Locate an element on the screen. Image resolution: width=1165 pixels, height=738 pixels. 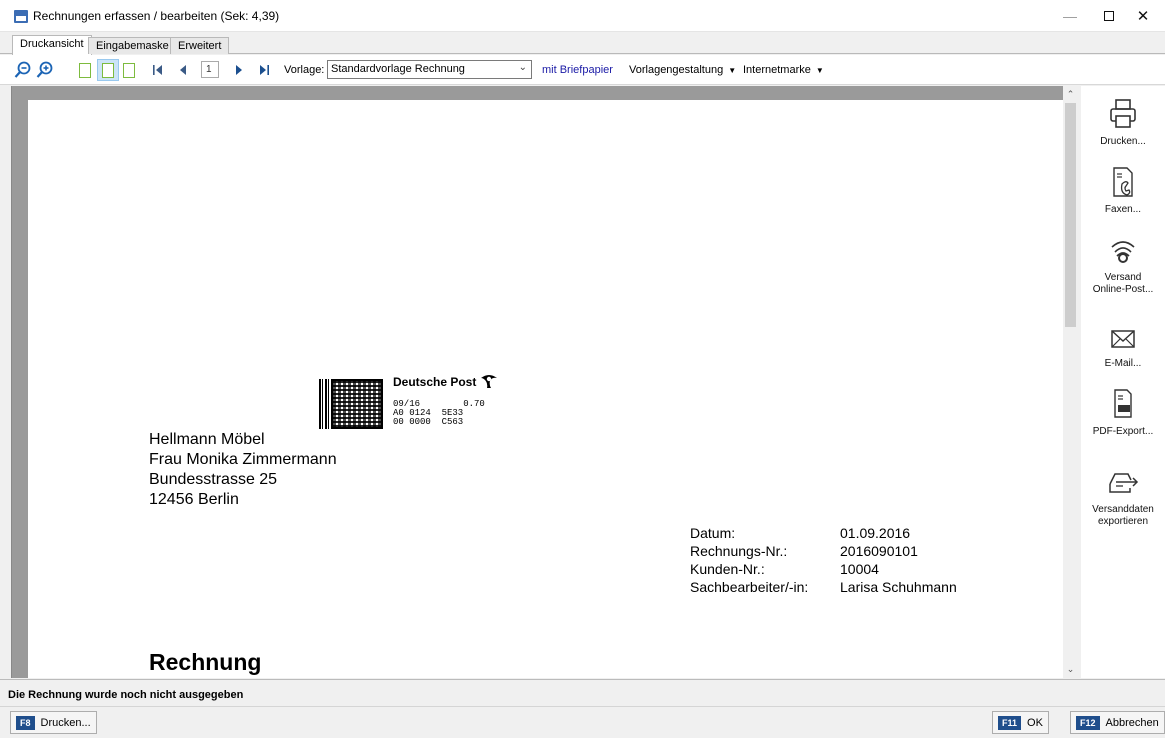
previous-page-icon is located at coordinates (183, 70).